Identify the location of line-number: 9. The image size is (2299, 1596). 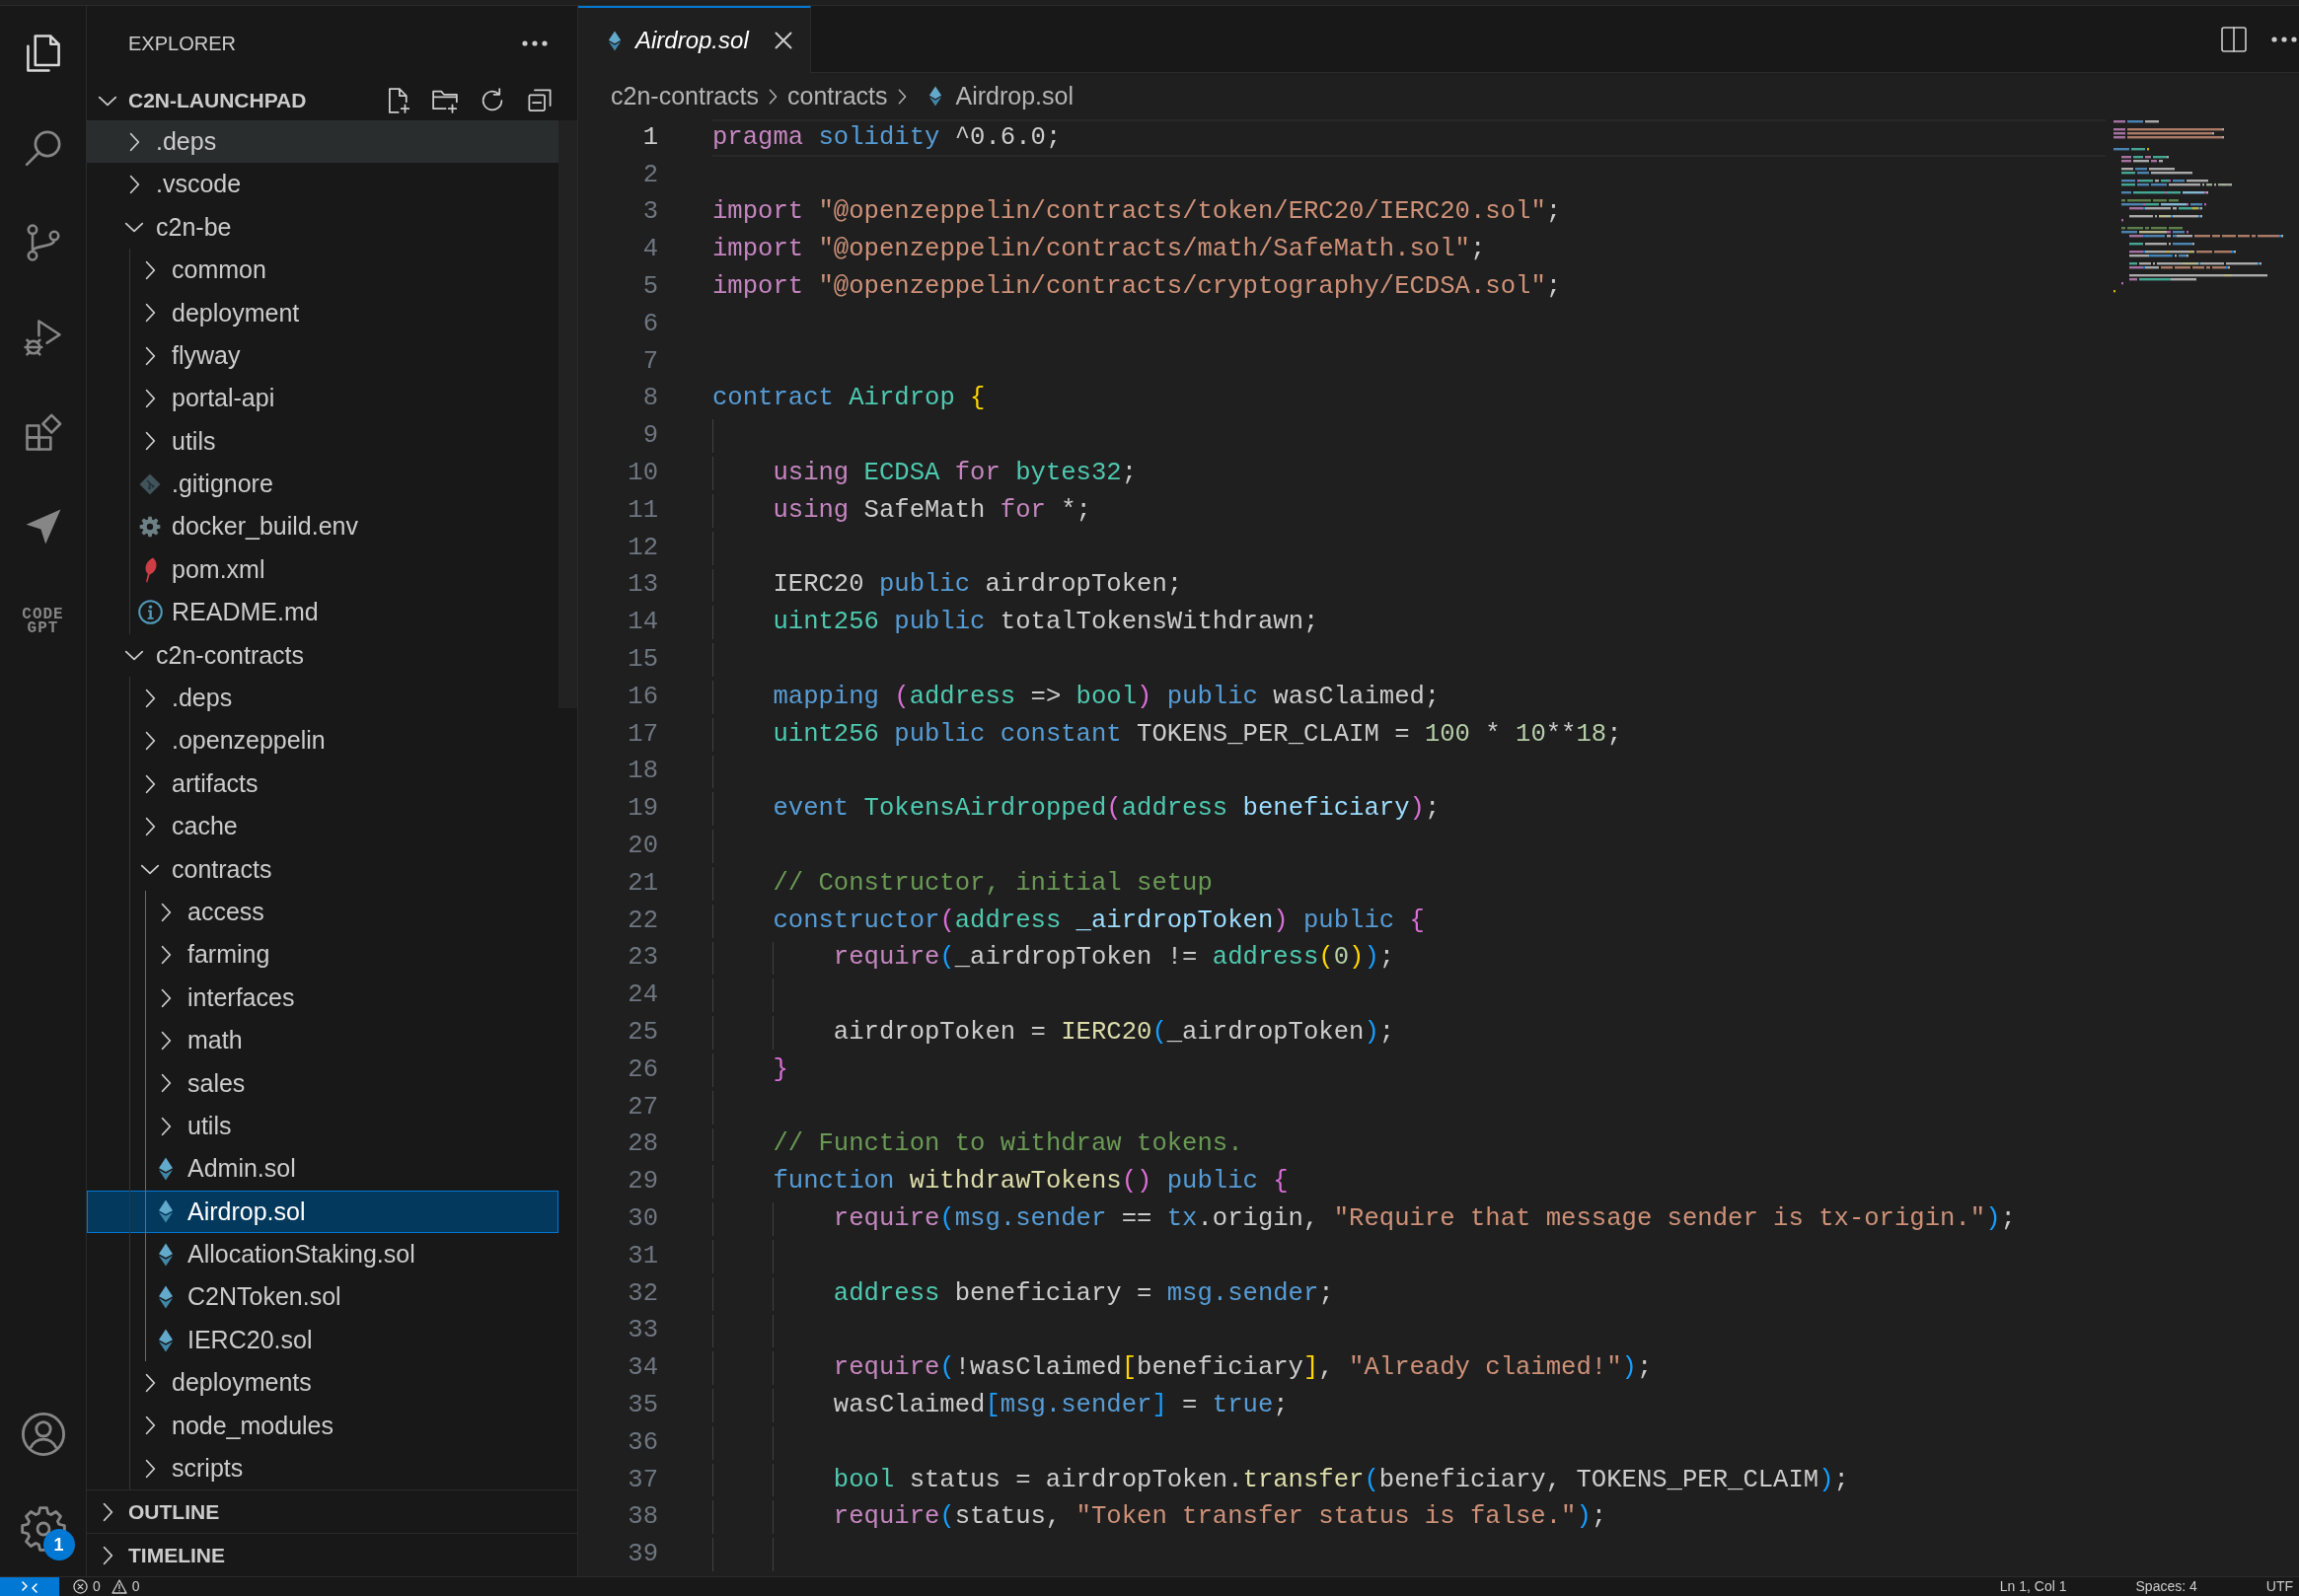
(650, 436).